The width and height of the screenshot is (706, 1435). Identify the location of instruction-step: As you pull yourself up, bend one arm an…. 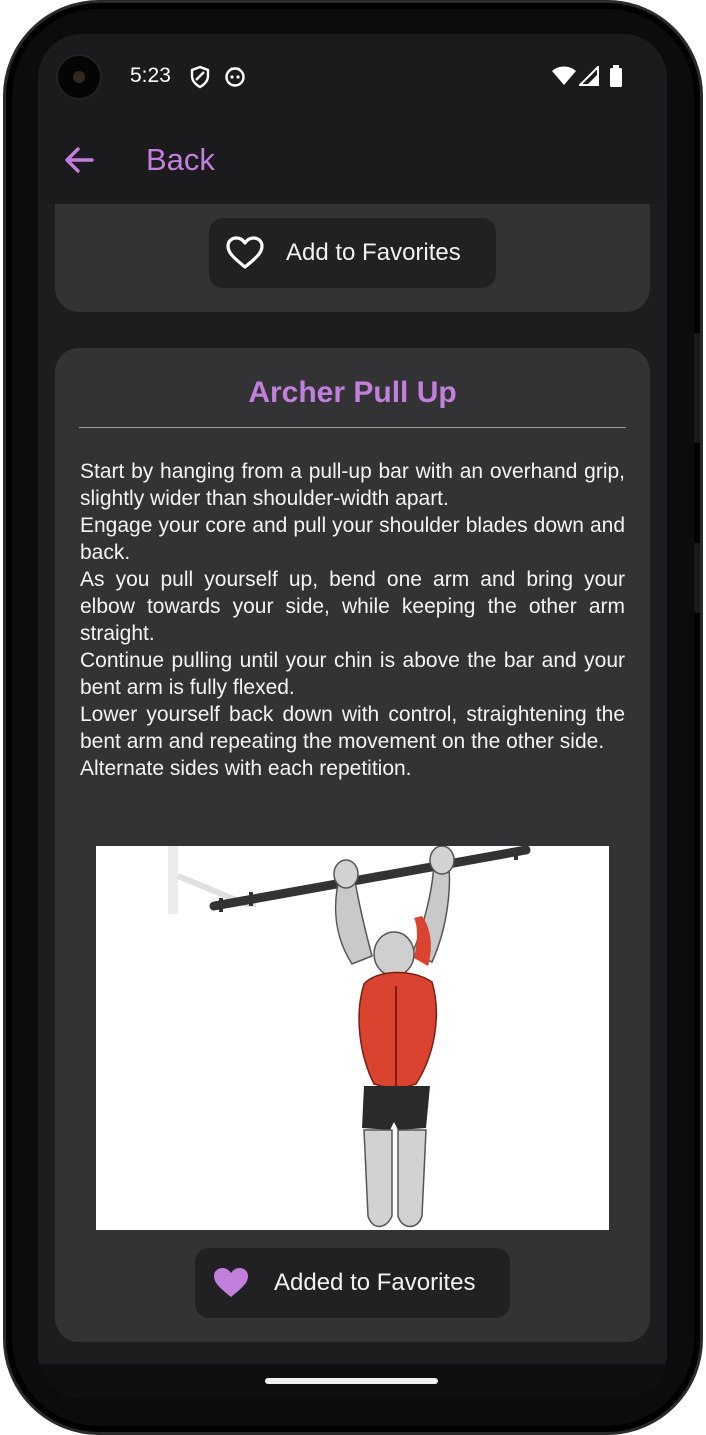
(352, 606).